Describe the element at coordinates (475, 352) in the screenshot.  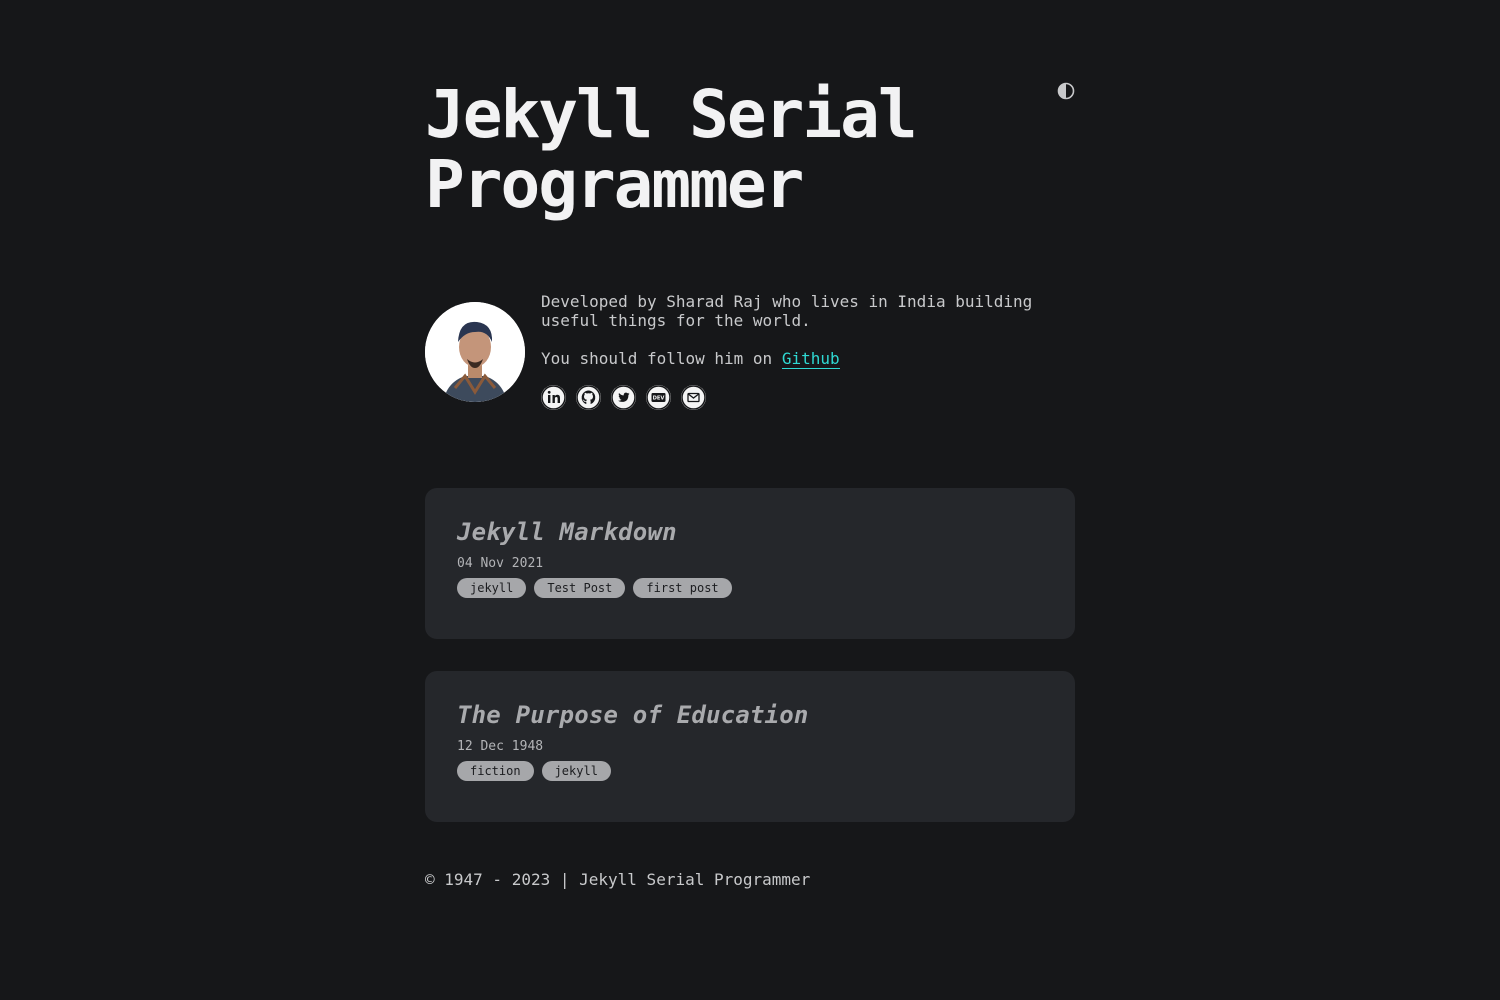
I see `avatar` at that location.